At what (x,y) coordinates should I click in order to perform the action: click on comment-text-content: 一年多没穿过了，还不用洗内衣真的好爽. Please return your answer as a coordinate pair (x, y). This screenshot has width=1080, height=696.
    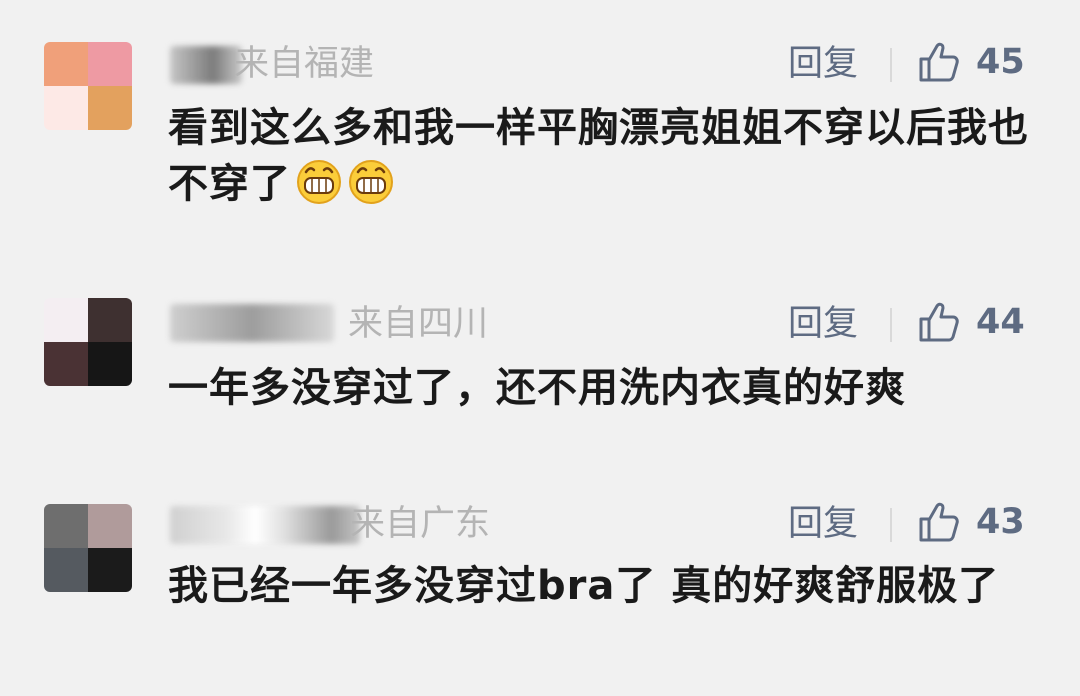
    Looking at the image, I should click on (537, 388).